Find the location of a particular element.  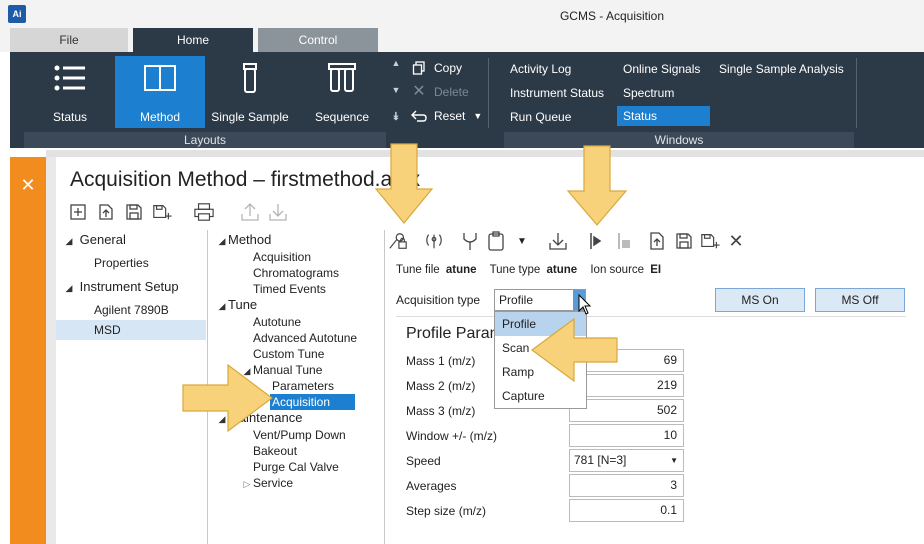

mass3-label: Mass 3 (m/z) is located at coordinates (441, 411).